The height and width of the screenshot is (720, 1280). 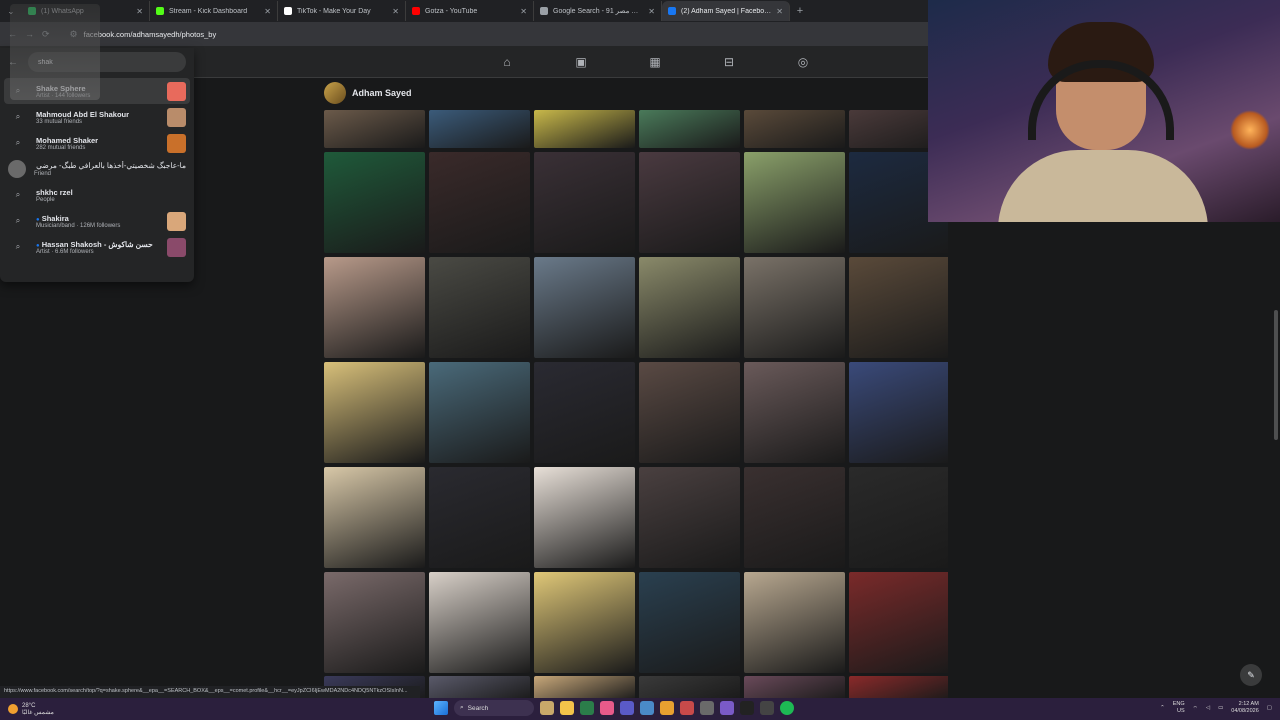 What do you see at coordinates (800, 11) in the screenshot?
I see `new-tab-button: +` at bounding box center [800, 11].